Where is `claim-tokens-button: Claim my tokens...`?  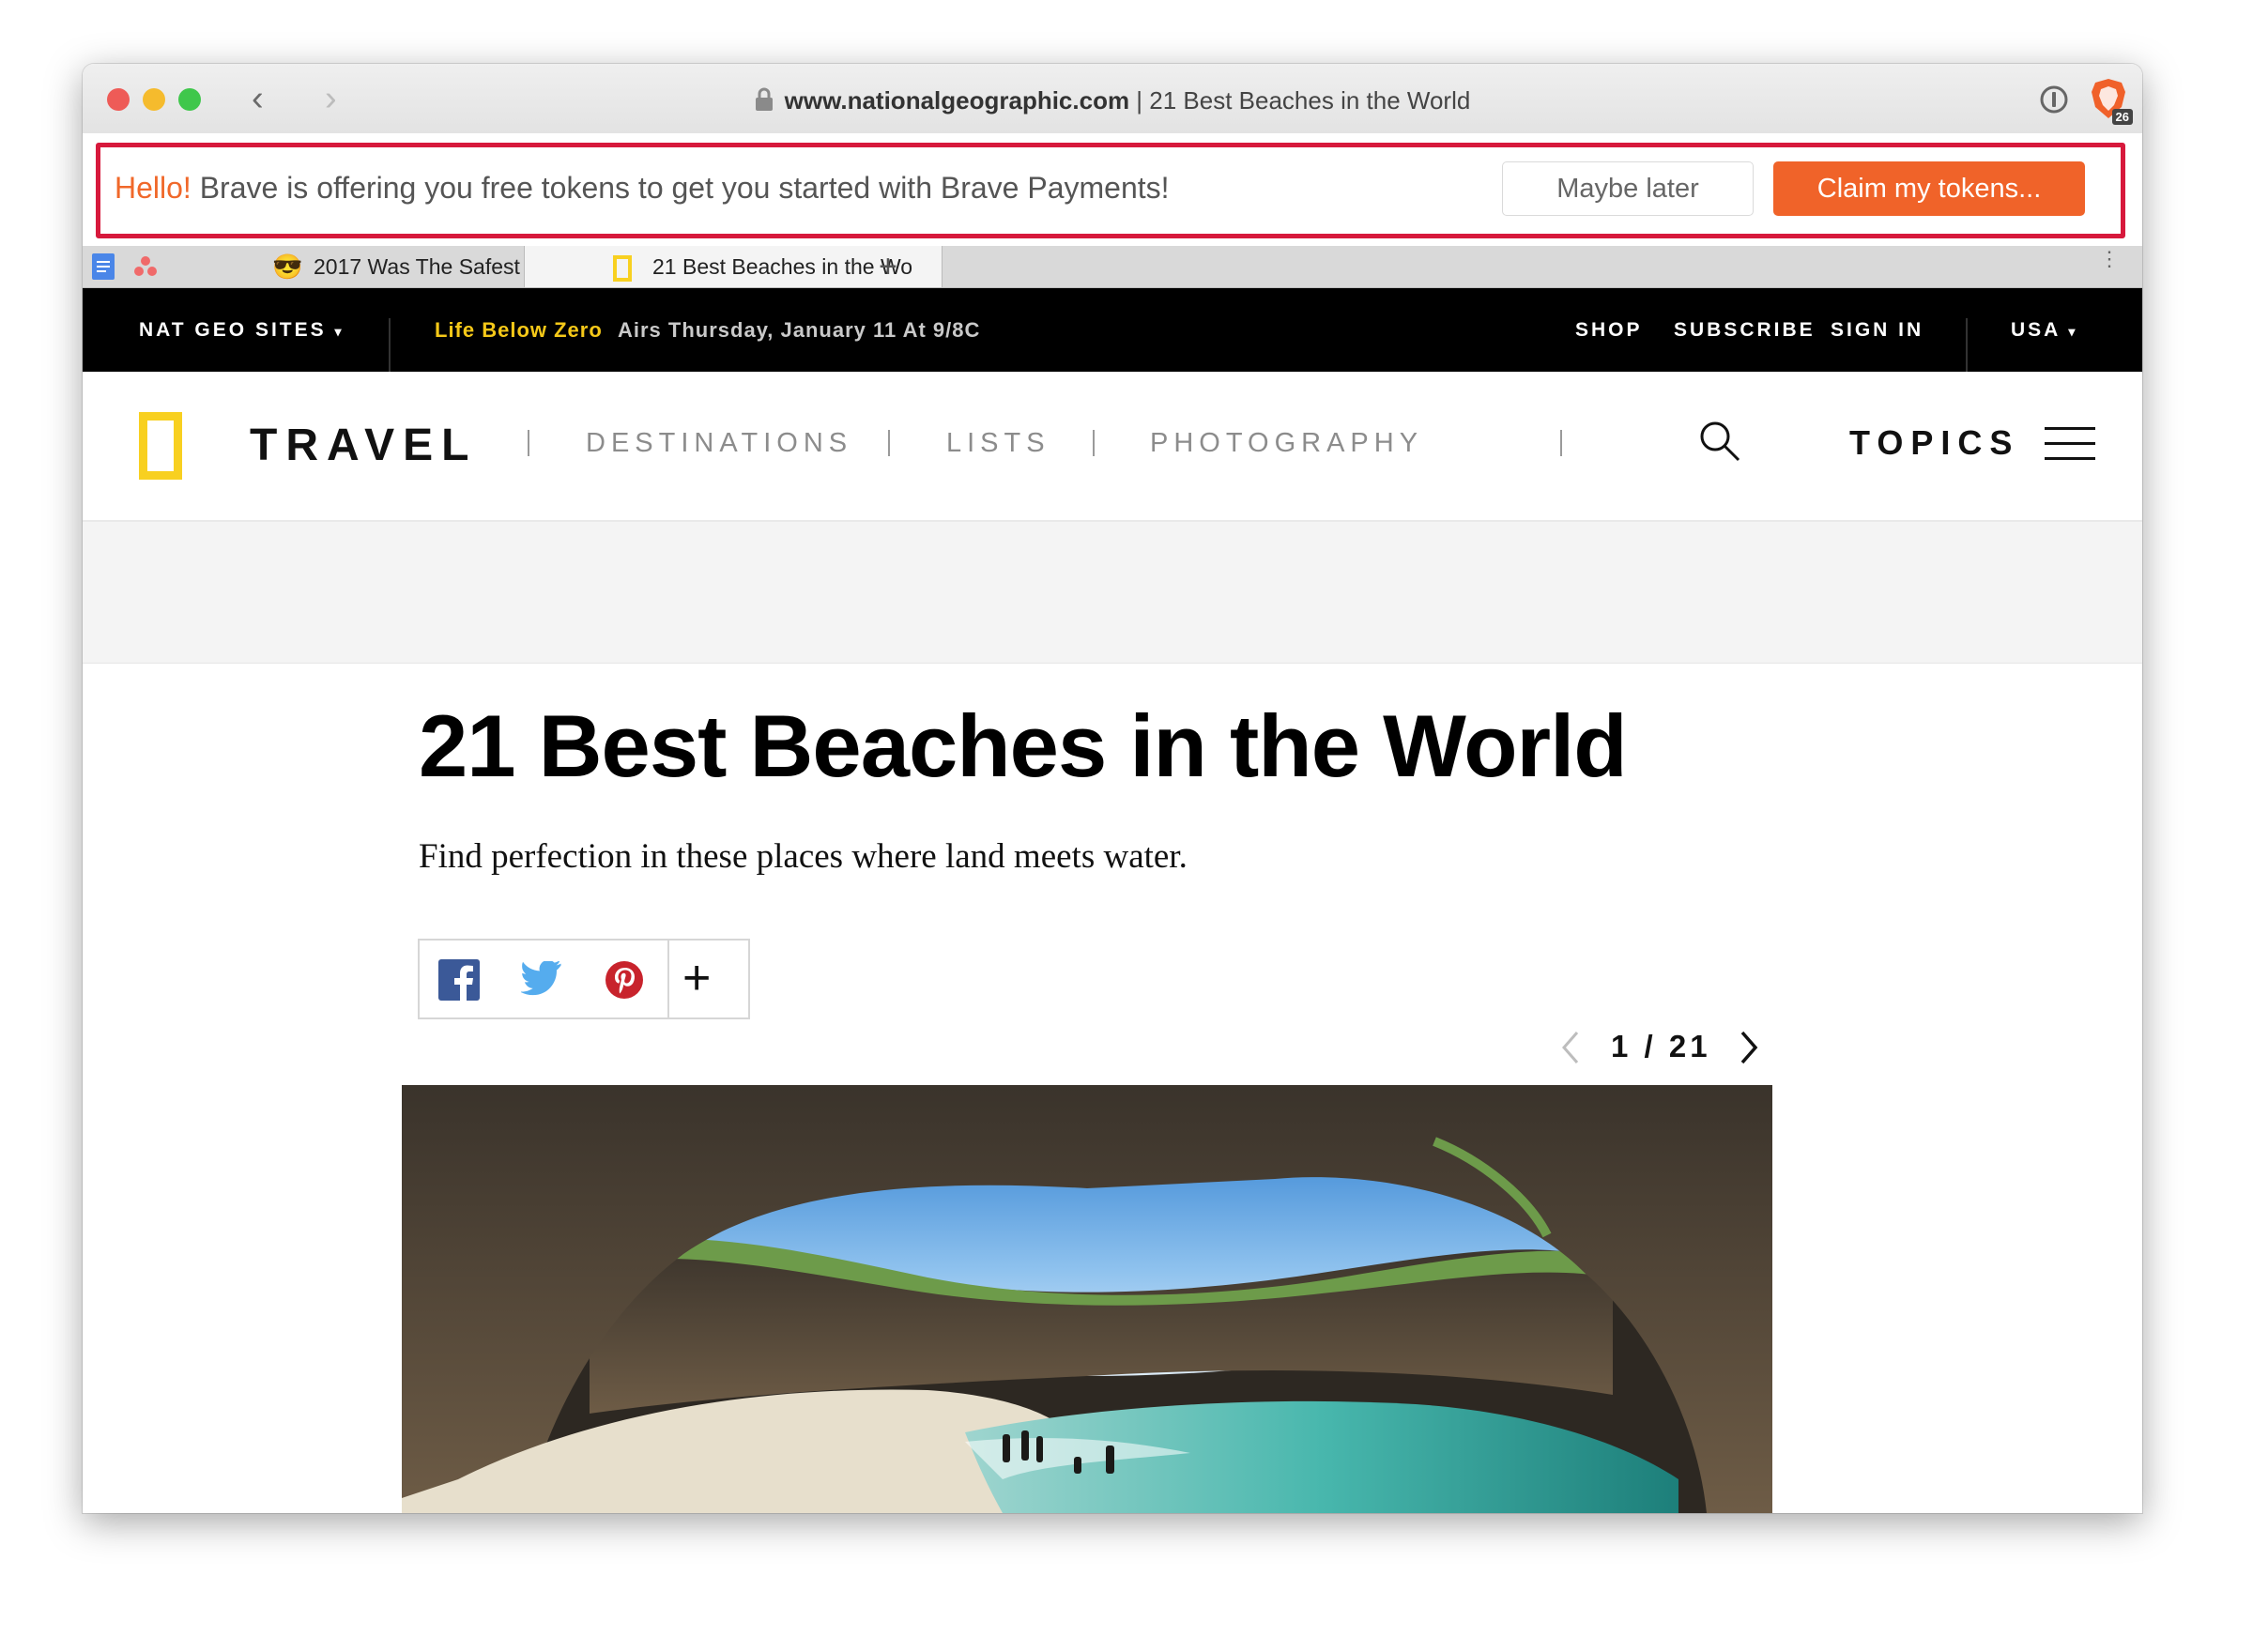
claim-tokens-button: Claim my tokens... is located at coordinates (1929, 188).